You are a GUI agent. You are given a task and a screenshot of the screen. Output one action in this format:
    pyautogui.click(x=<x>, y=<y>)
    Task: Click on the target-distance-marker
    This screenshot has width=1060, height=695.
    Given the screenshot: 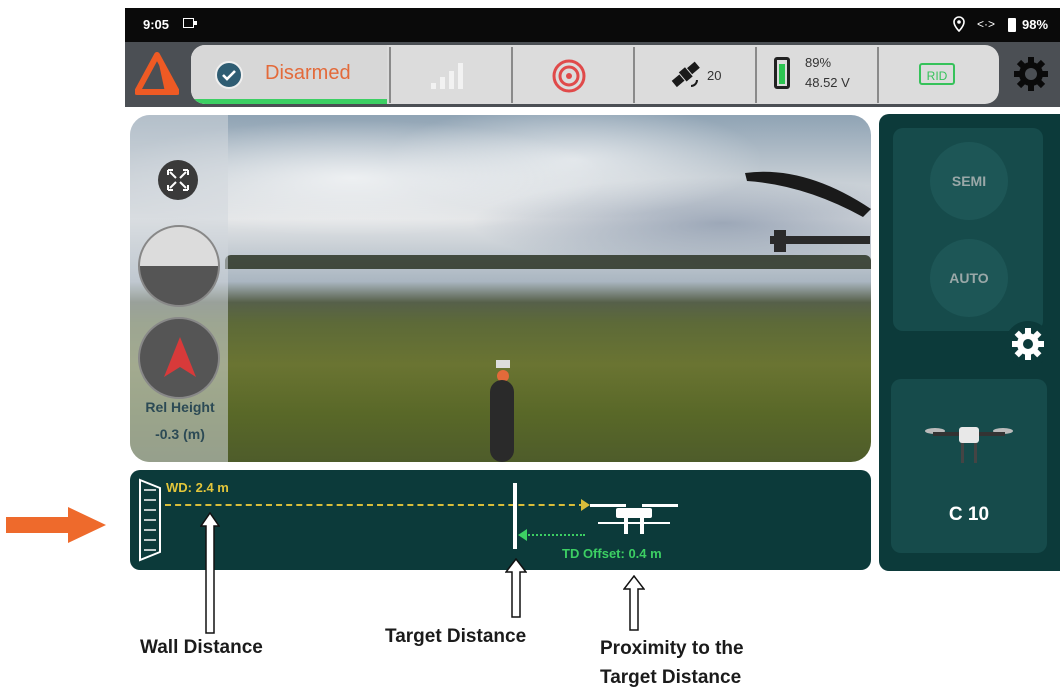 What is the action you would take?
    pyautogui.click(x=515, y=516)
    